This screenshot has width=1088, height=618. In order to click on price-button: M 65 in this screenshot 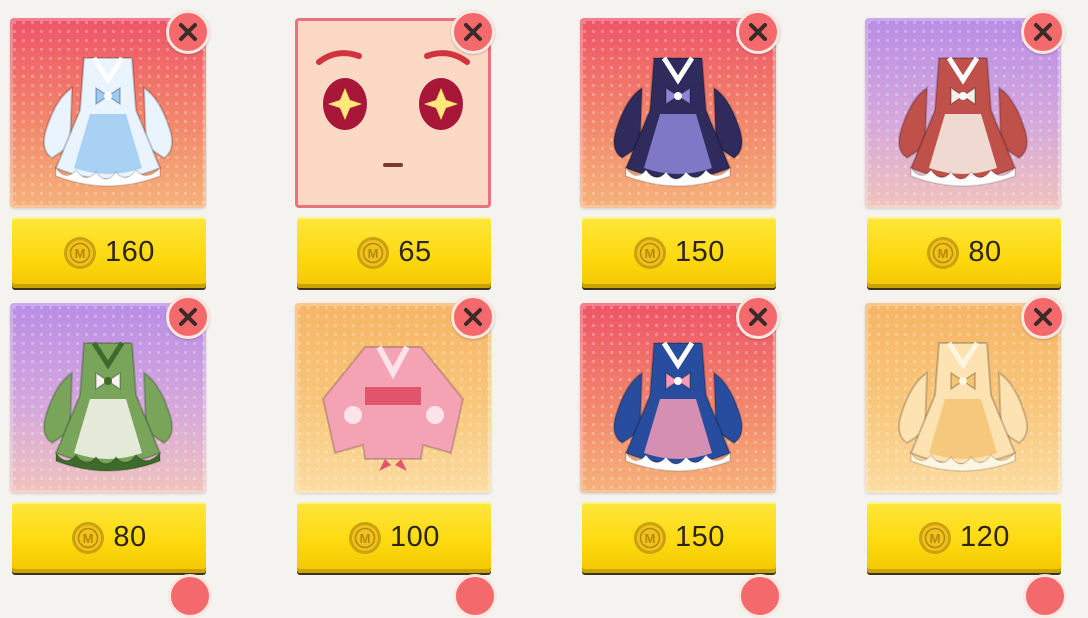, I will do `click(394, 252)`.